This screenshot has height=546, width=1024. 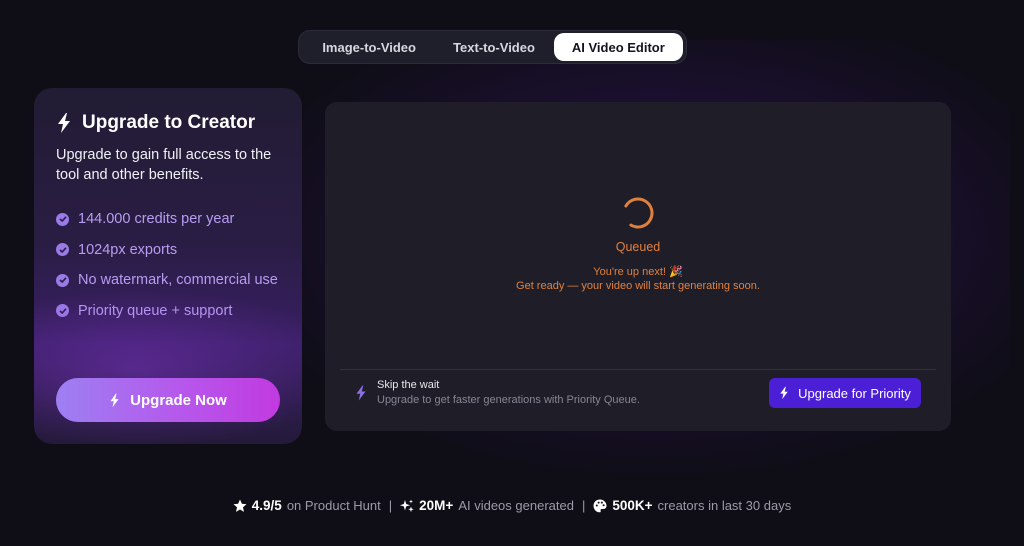 What do you see at coordinates (156, 219) in the screenshot?
I see `benefit-text: 144.000 credits per year` at bounding box center [156, 219].